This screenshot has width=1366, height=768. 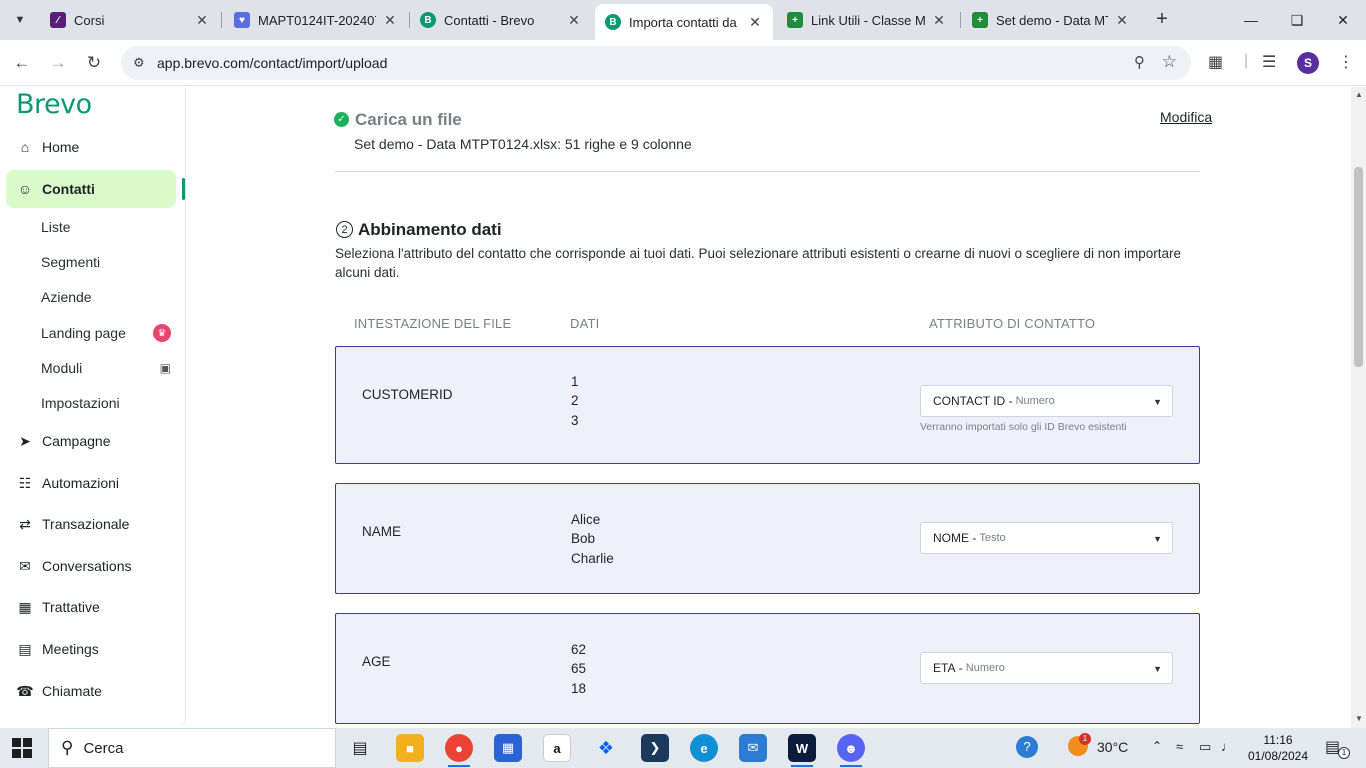 What do you see at coordinates (1359, 94) in the screenshot?
I see `scroll-up-icon: ▲` at bounding box center [1359, 94].